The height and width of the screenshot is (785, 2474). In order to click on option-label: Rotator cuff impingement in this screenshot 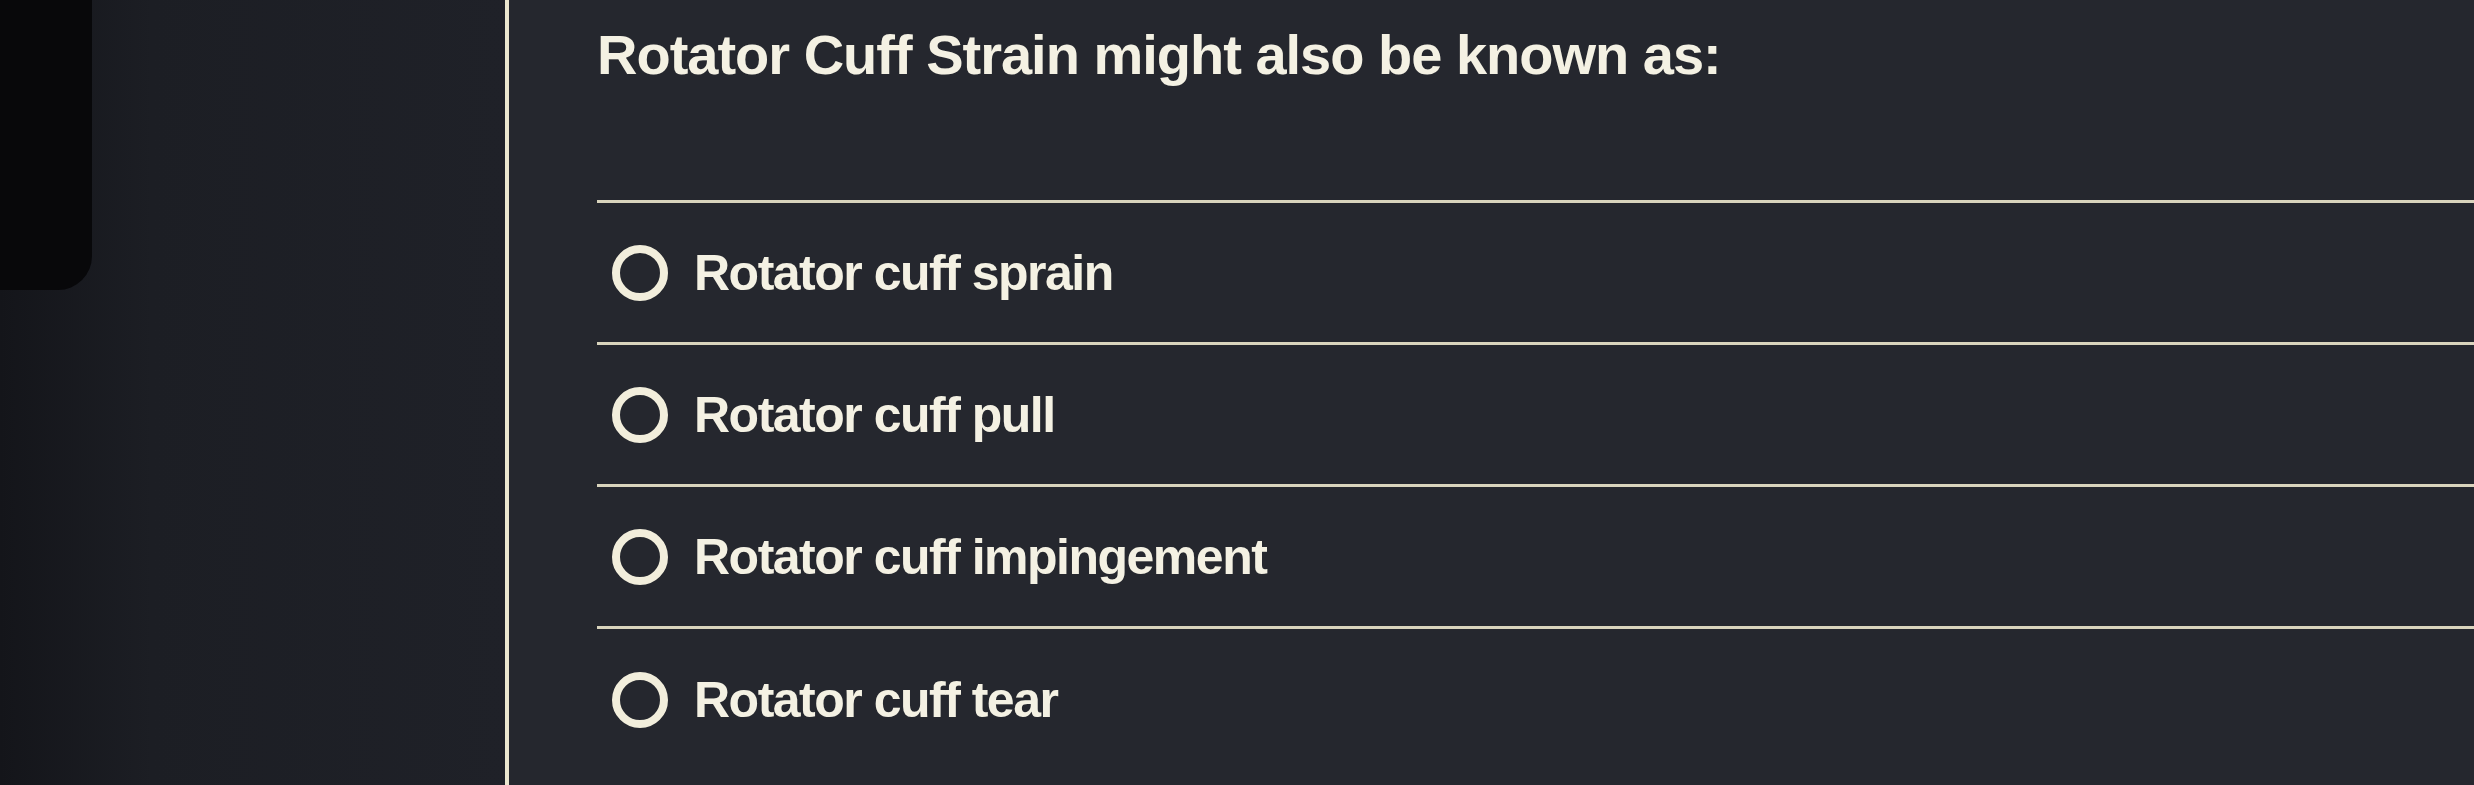, I will do `click(980, 556)`.